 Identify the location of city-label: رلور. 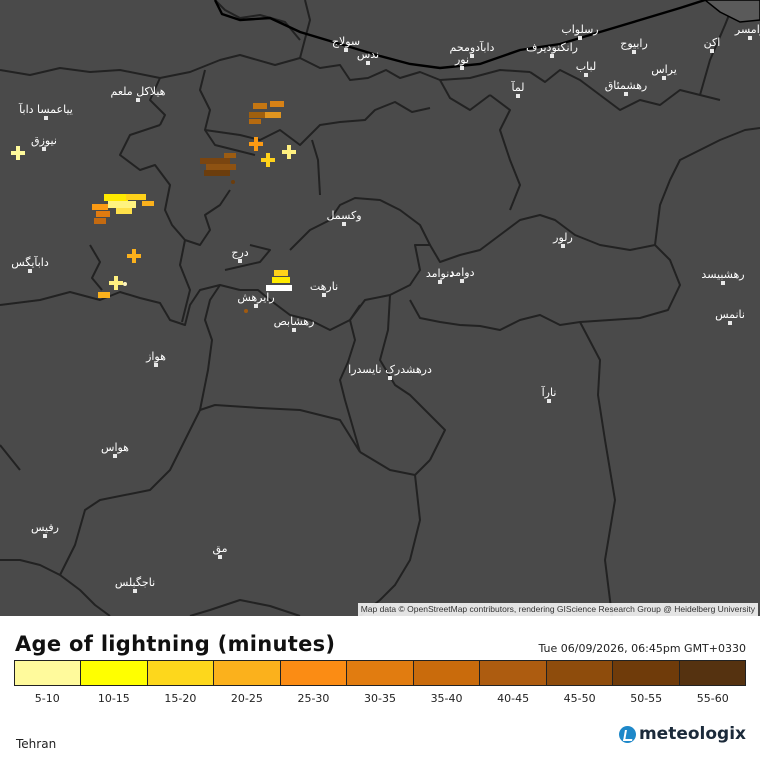
(562, 237).